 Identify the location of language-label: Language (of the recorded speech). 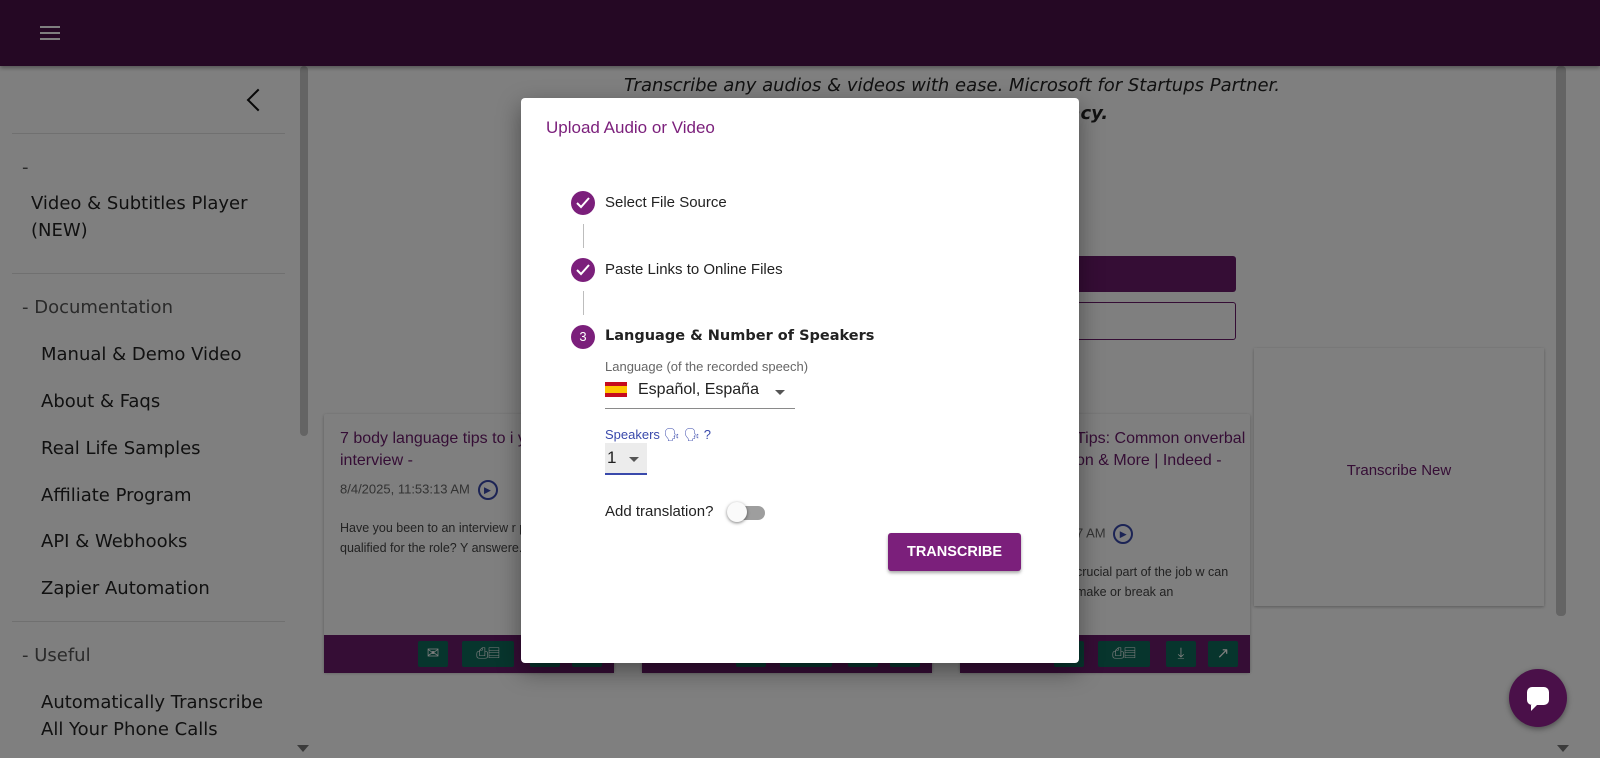
(707, 366).